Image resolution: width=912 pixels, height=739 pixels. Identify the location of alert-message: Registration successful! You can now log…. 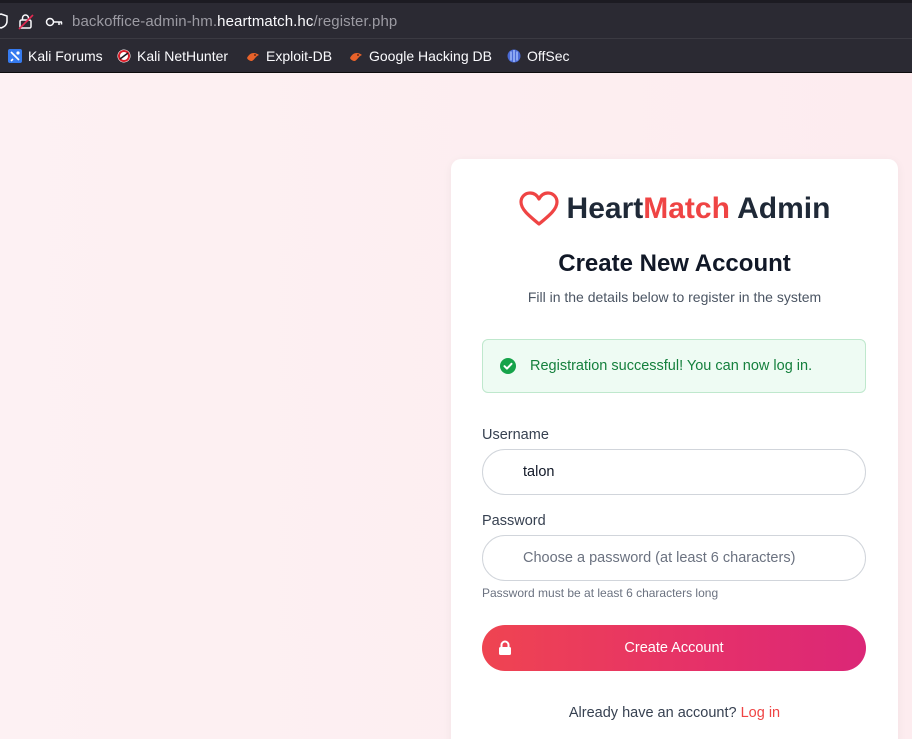
(671, 366).